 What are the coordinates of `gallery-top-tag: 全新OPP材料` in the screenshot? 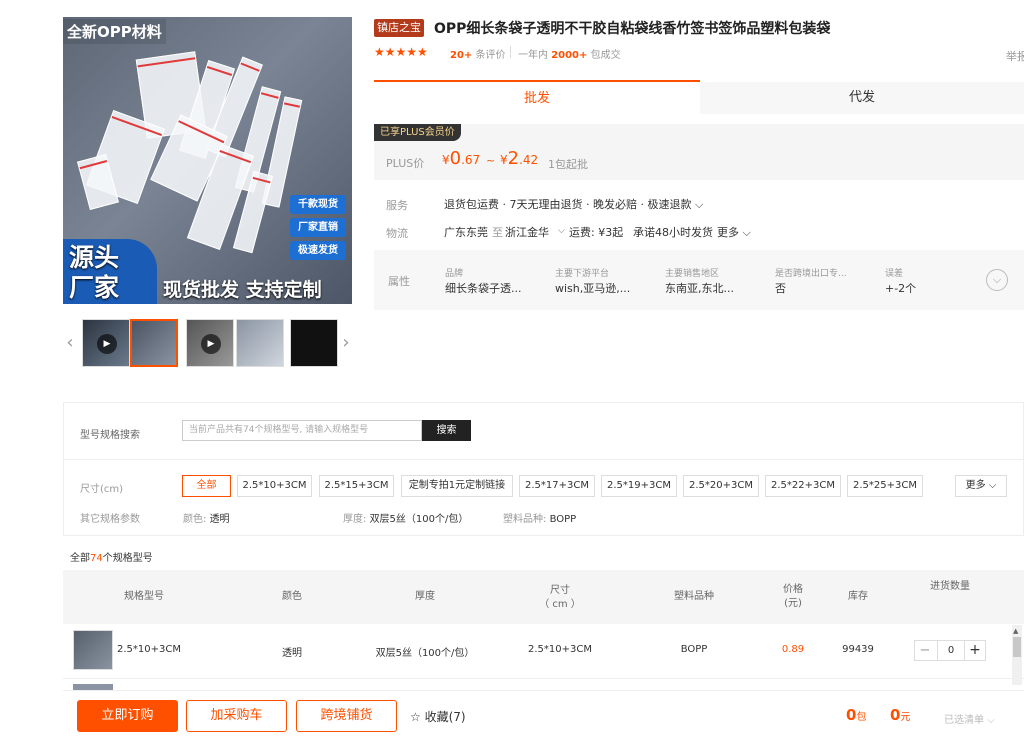 It's located at (114, 31).